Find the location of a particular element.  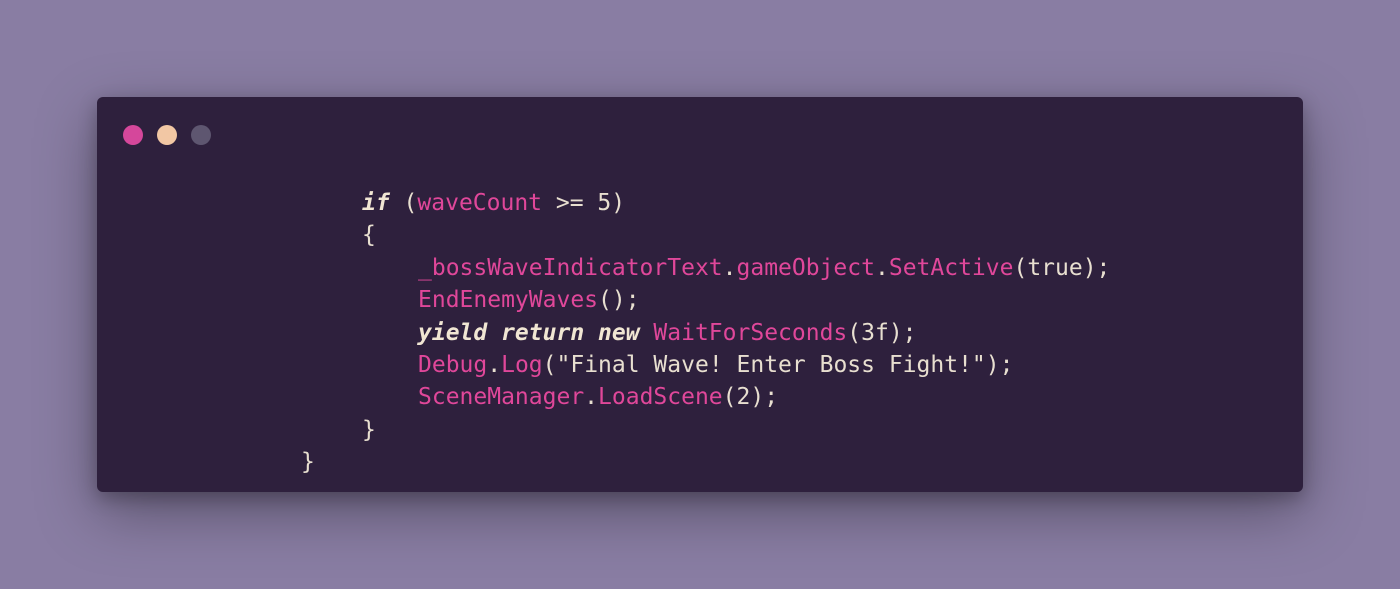

code-line-7: SceneManager.LoadScene(2); is located at coordinates (598, 397).